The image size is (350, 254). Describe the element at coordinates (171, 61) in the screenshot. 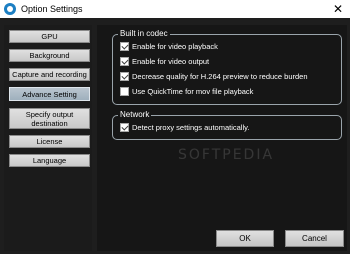

I see `video-output-label: Enable for video output` at that location.